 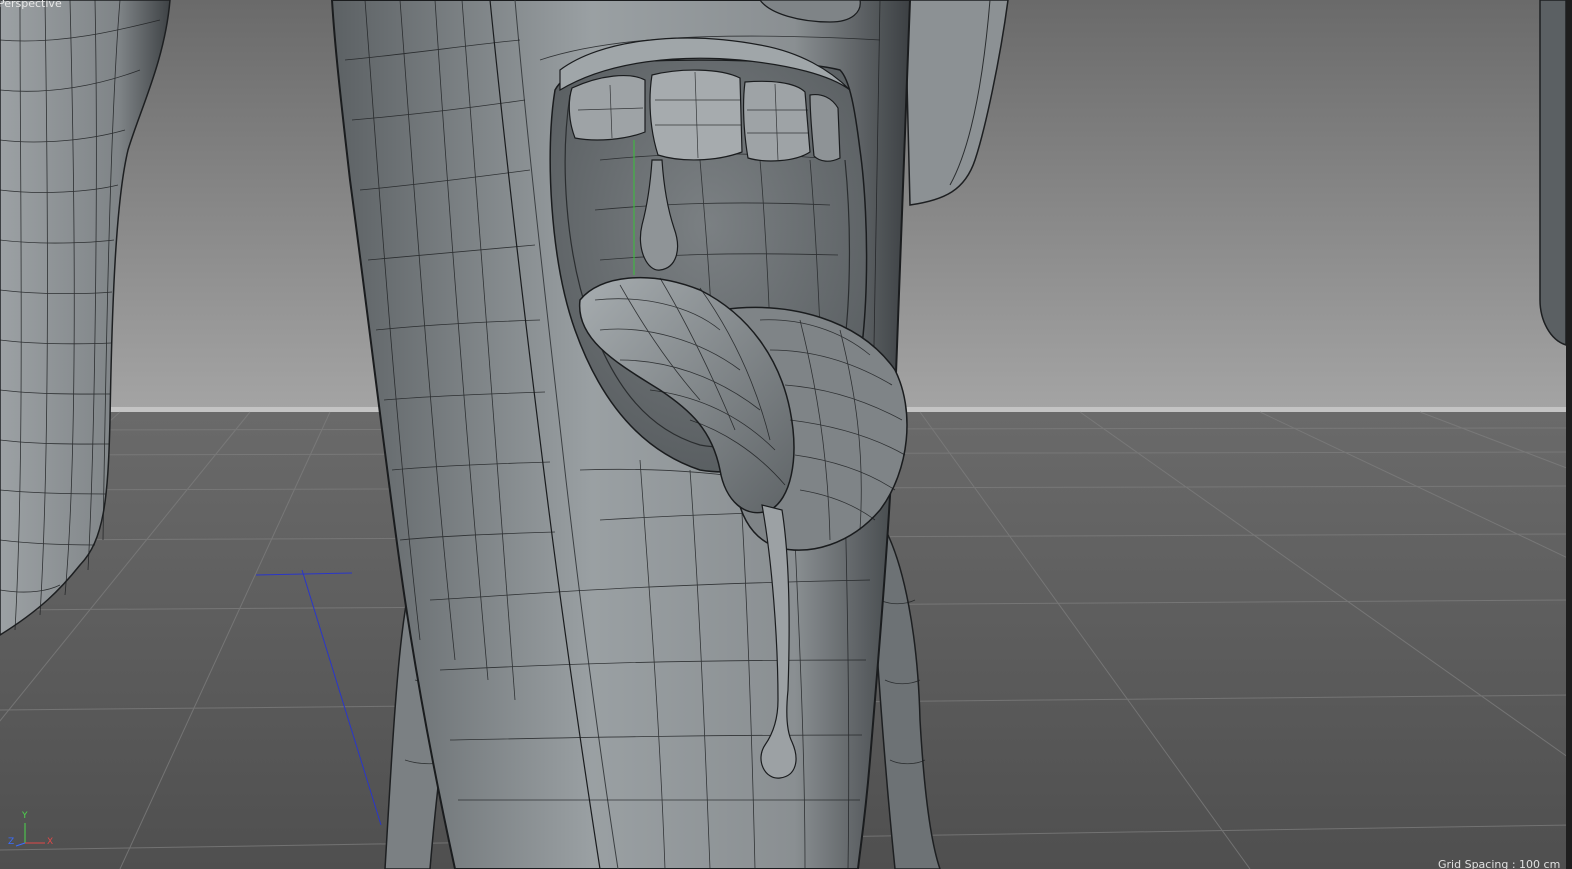 What do you see at coordinates (1499, 863) in the screenshot?
I see `grid-spacing-readout: Grid Spacing : 100 cm` at bounding box center [1499, 863].